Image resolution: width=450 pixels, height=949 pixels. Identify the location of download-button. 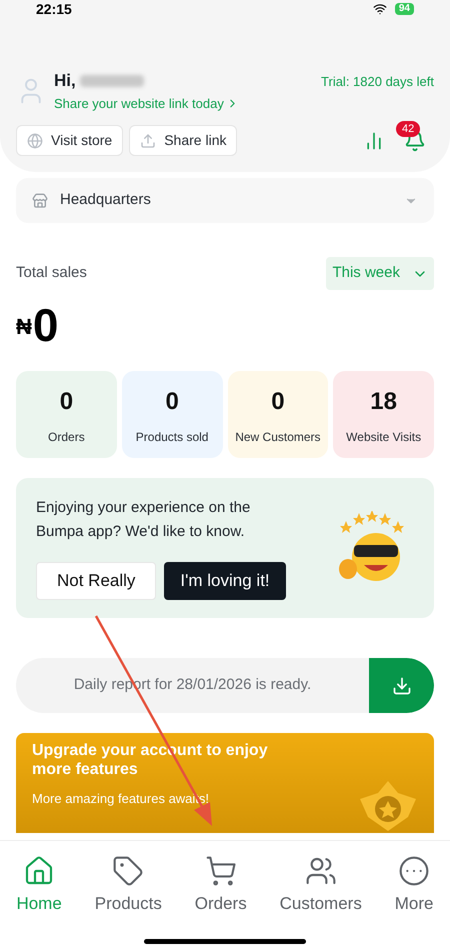
(401, 685).